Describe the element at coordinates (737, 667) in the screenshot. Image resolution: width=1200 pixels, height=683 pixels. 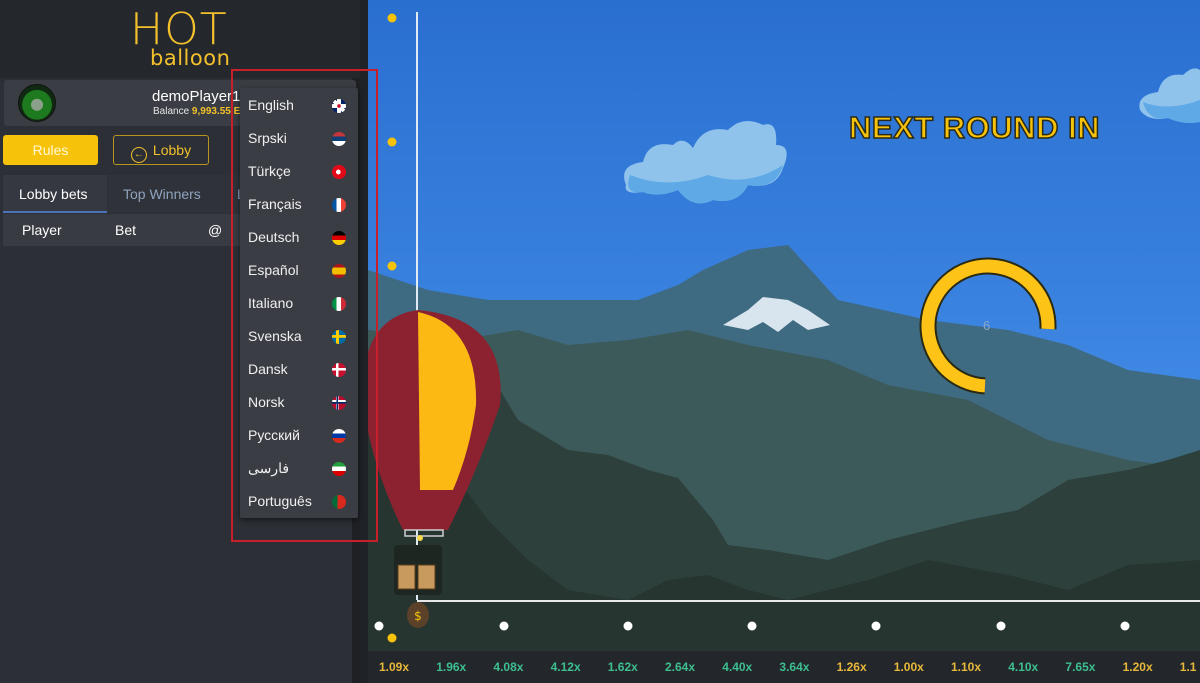
I see `multiplier-history-item: 4.40x` at that location.